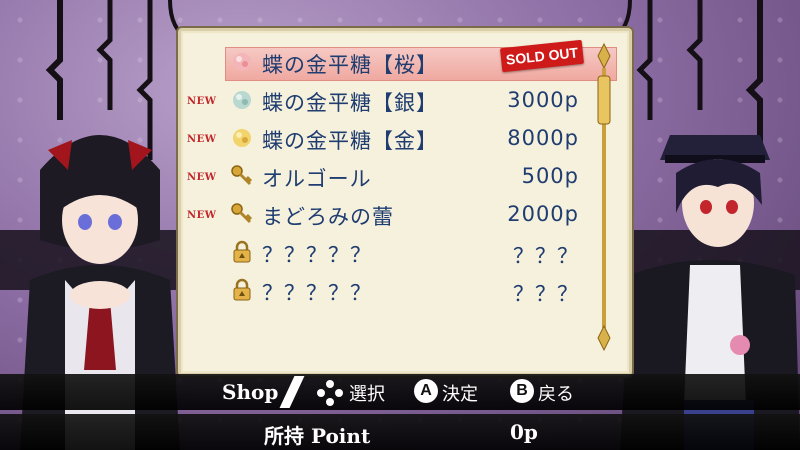 The width and height of the screenshot is (800, 450). I want to click on select-hint: 選択, so click(367, 394).